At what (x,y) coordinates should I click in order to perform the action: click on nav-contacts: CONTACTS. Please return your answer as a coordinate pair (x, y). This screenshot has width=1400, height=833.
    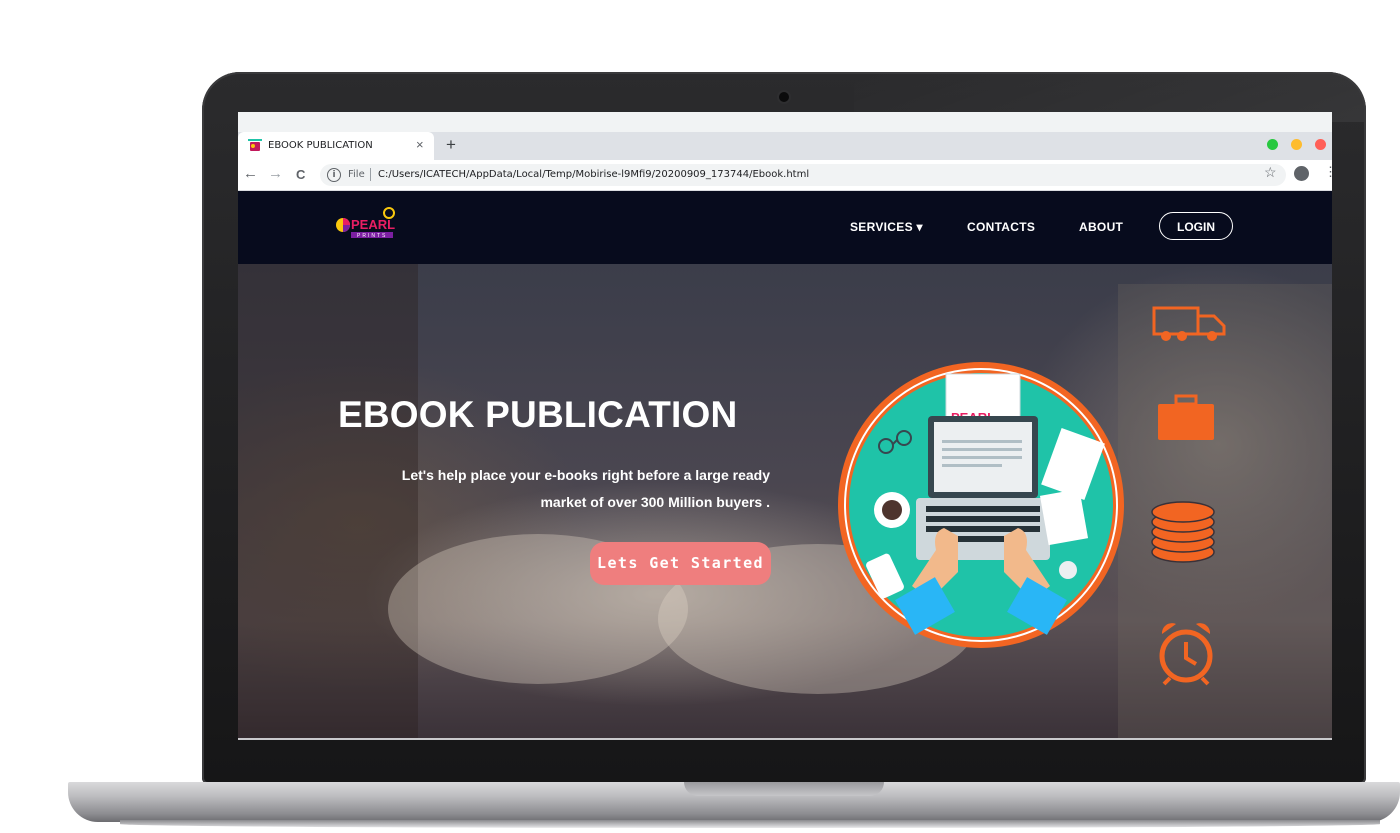
    Looking at the image, I should click on (1001, 227).